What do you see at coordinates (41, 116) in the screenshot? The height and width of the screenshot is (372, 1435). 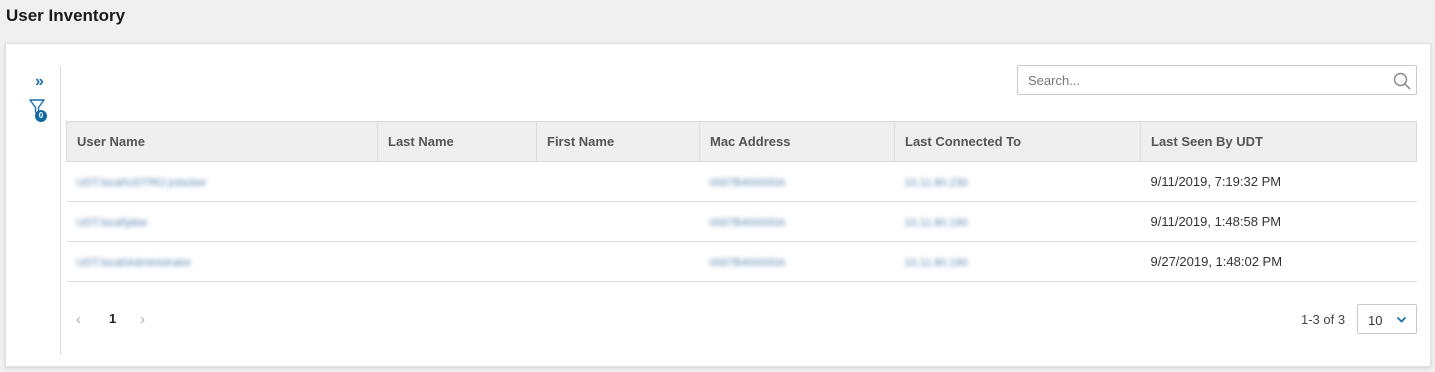 I see `filter-count-badge: 0` at bounding box center [41, 116].